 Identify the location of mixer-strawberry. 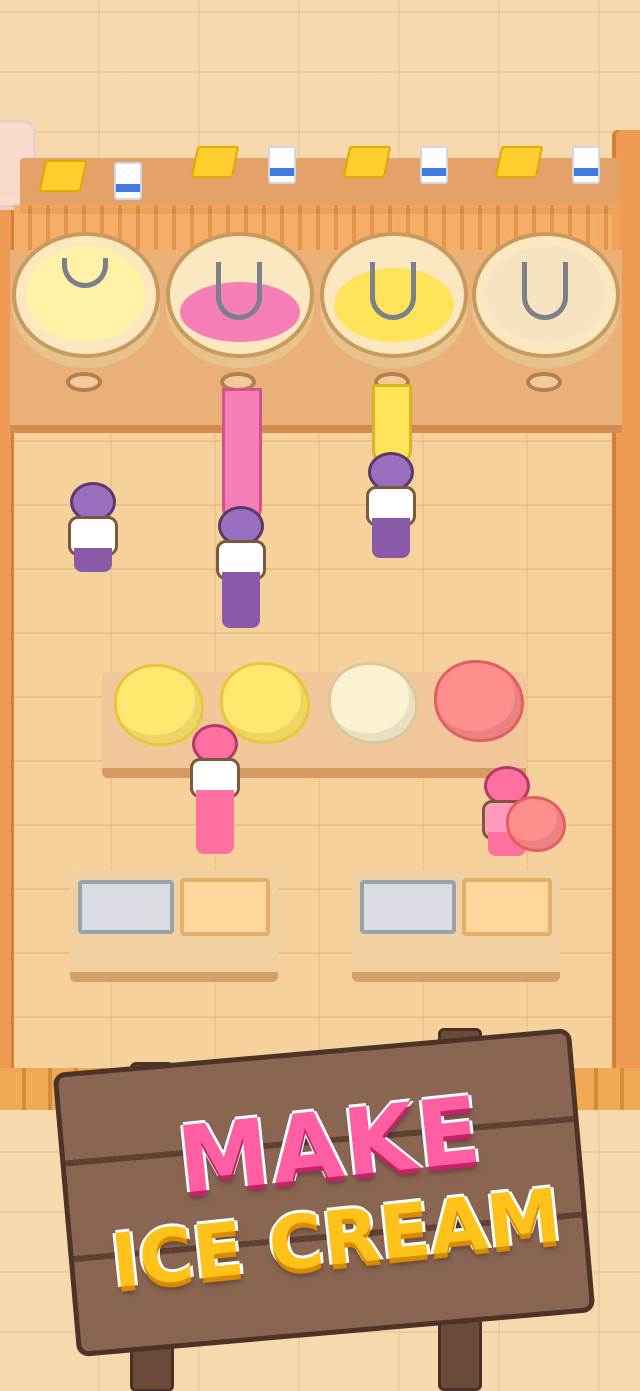
(240, 312).